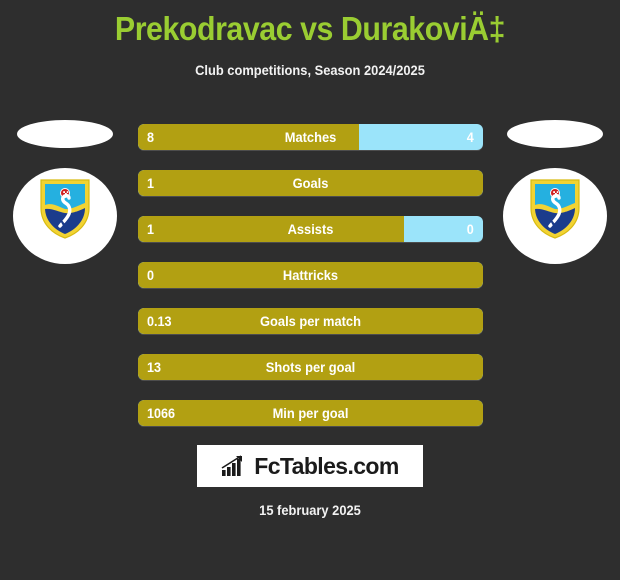 The width and height of the screenshot is (620, 580). Describe the element at coordinates (470, 137) in the screenshot. I see `stat-right-value: 4` at that location.